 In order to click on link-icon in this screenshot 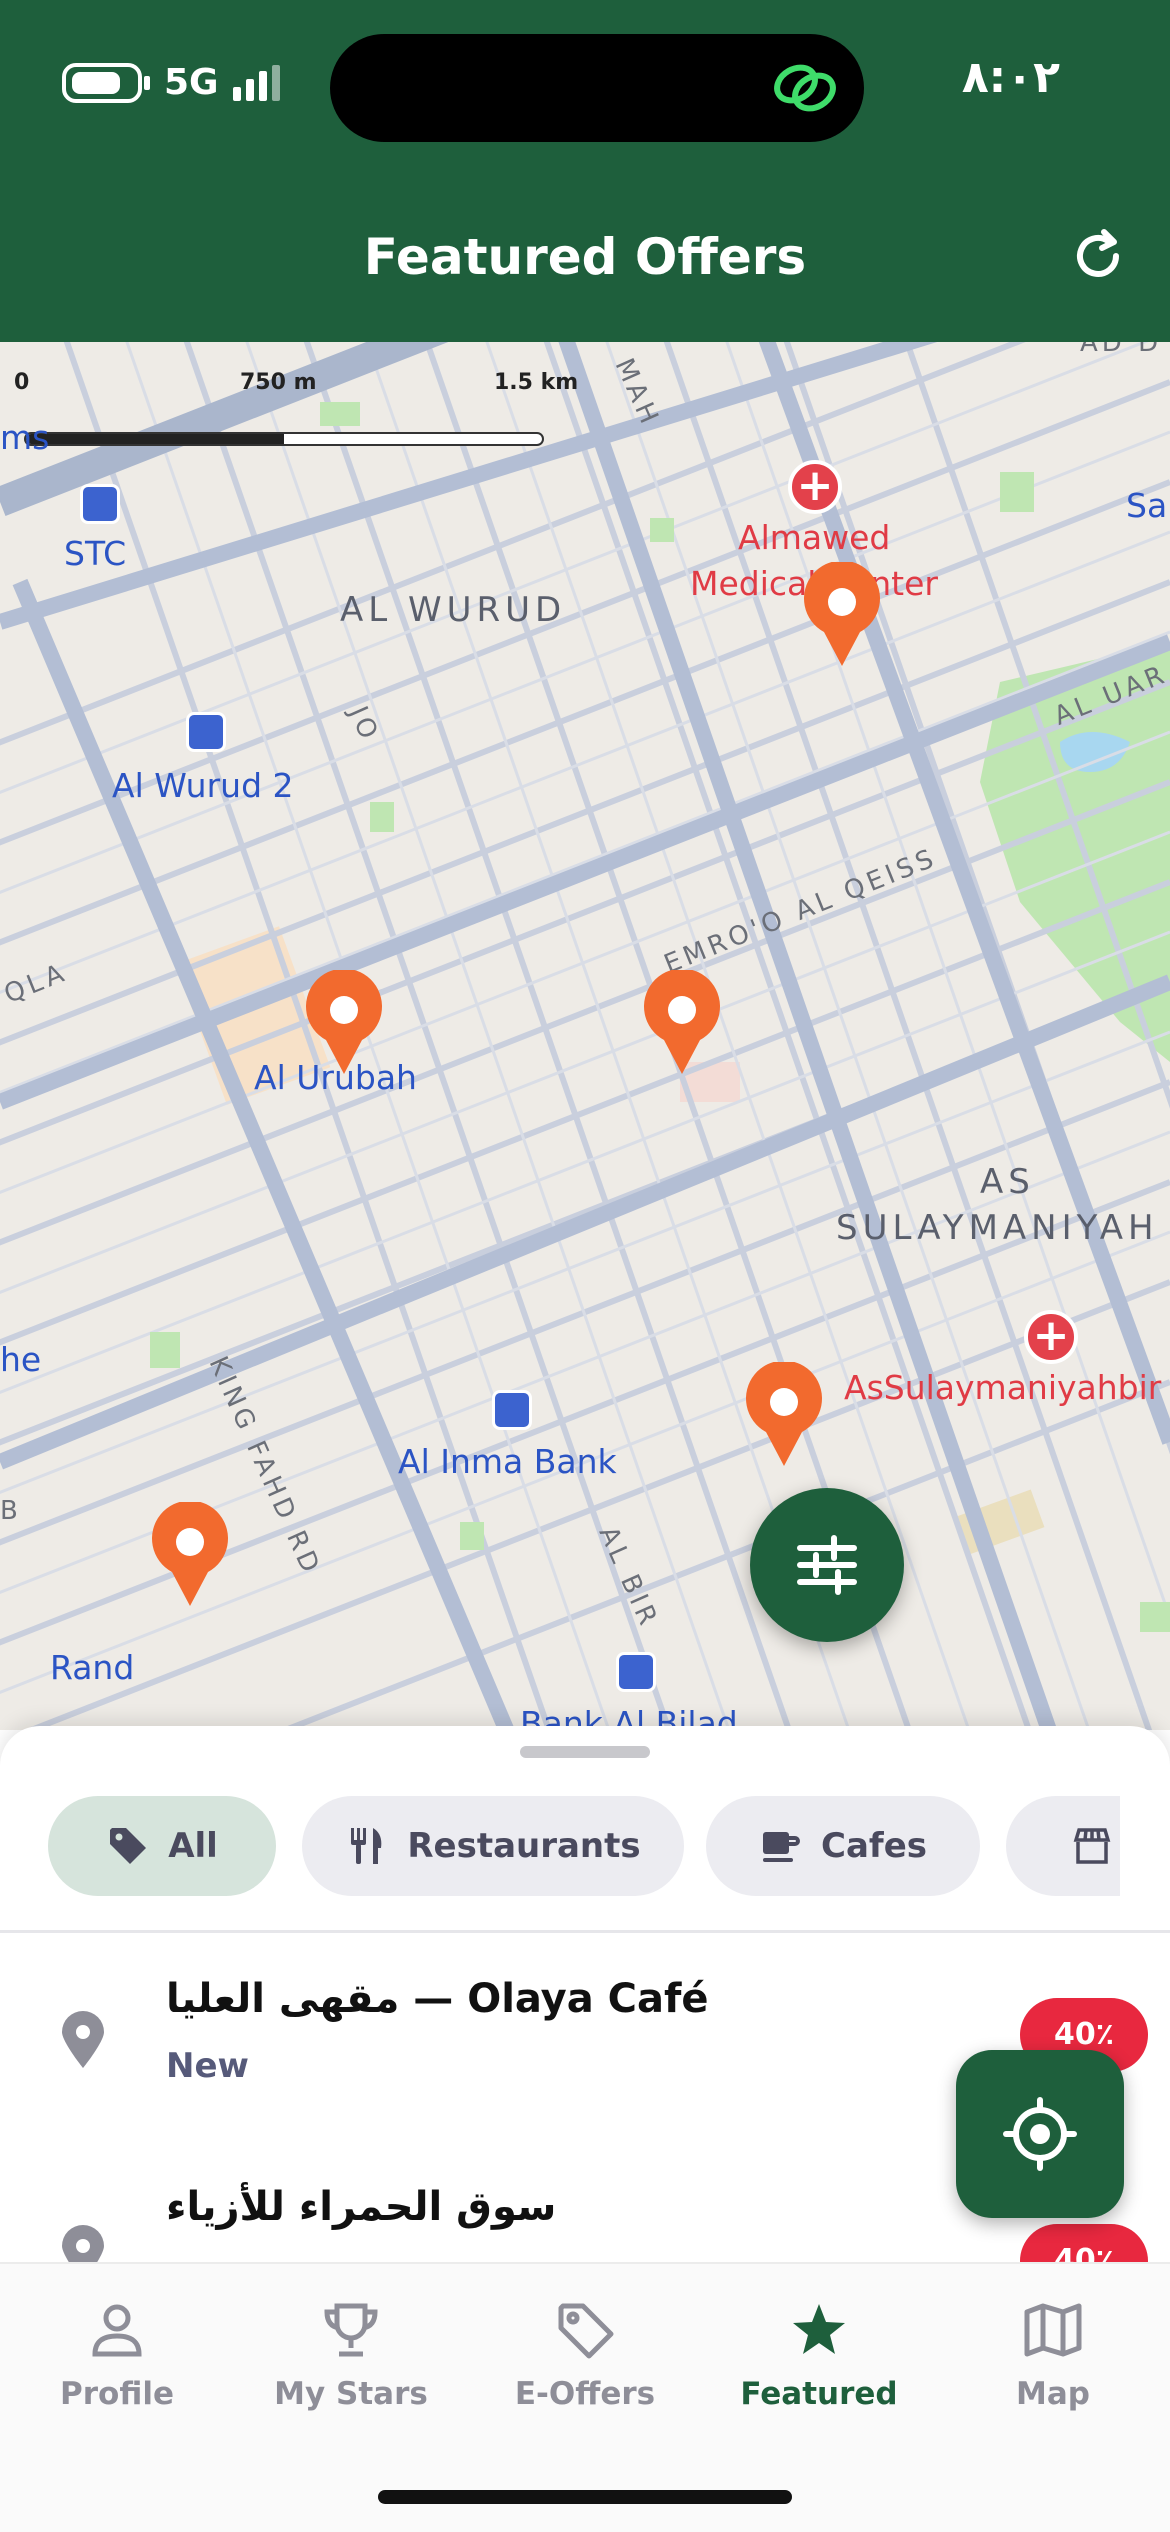, I will do `click(805, 88)`.